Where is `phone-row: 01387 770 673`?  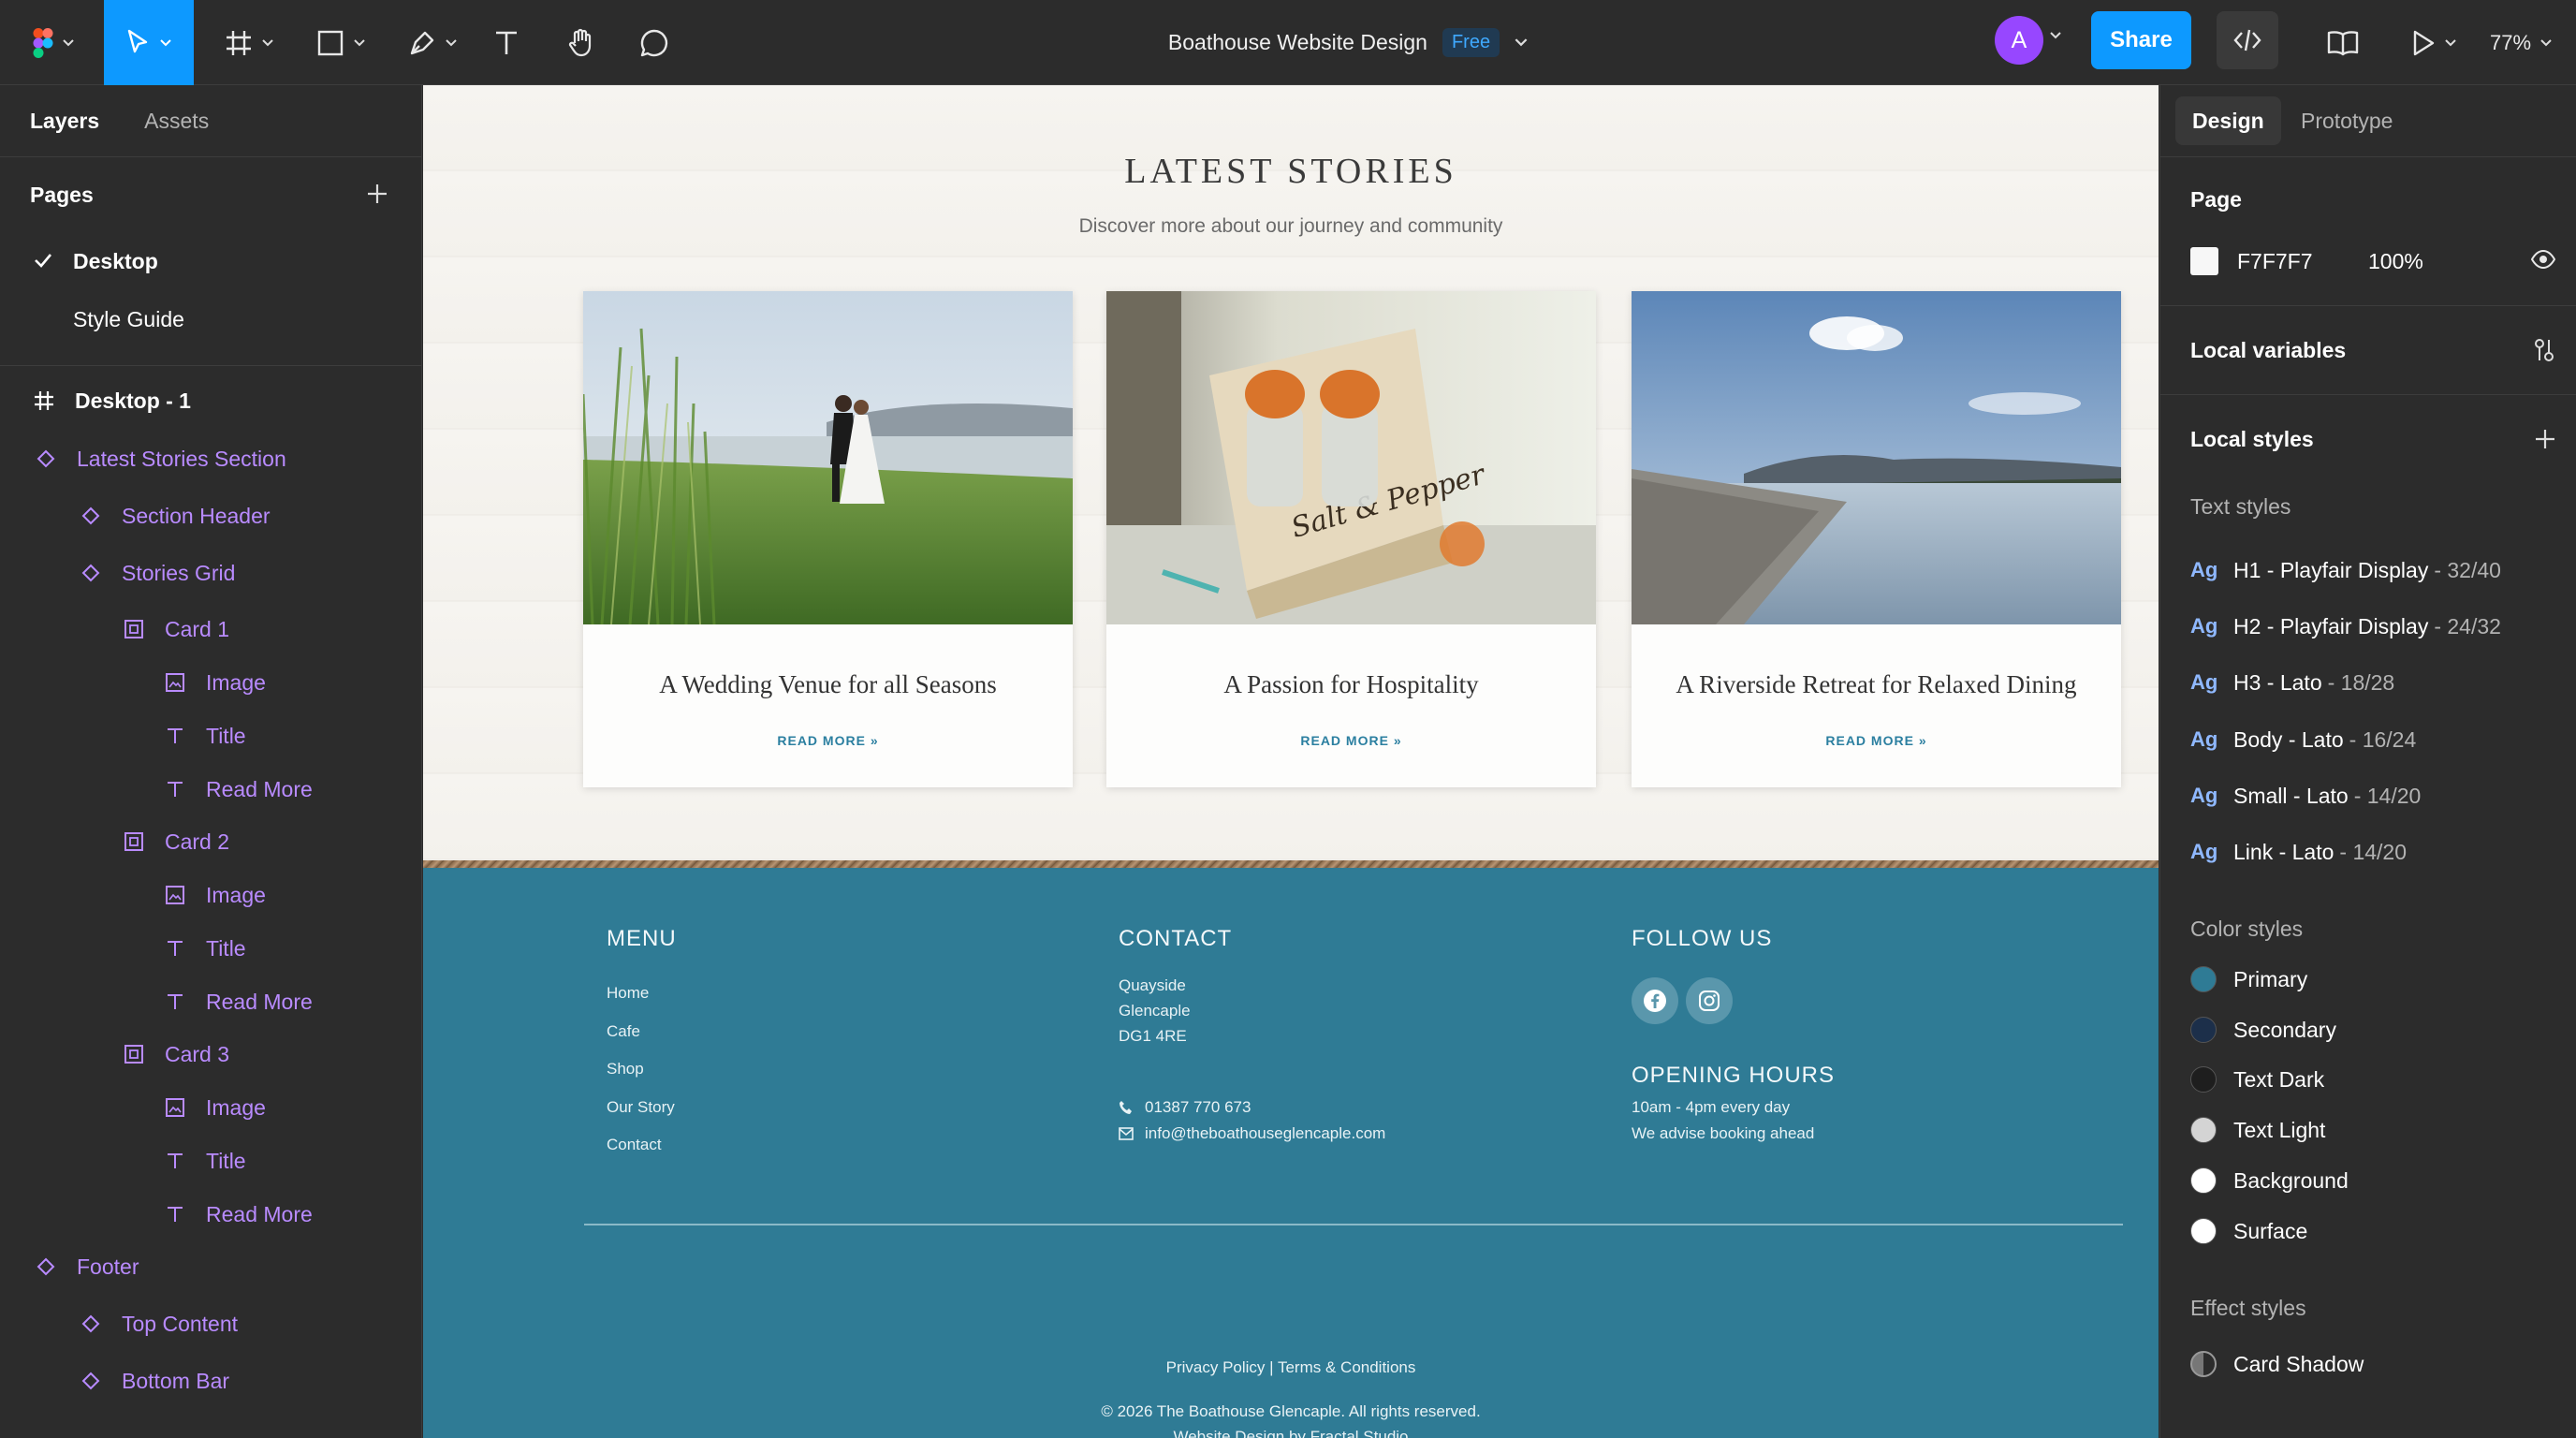
phone-row: 01387 770 673 is located at coordinates (1185, 1107).